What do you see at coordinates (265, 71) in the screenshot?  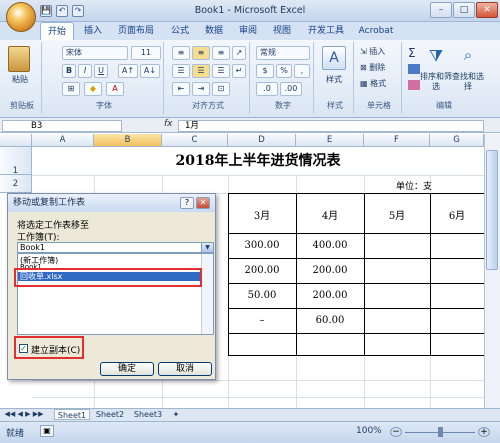 I see `currency-icon: $` at bounding box center [265, 71].